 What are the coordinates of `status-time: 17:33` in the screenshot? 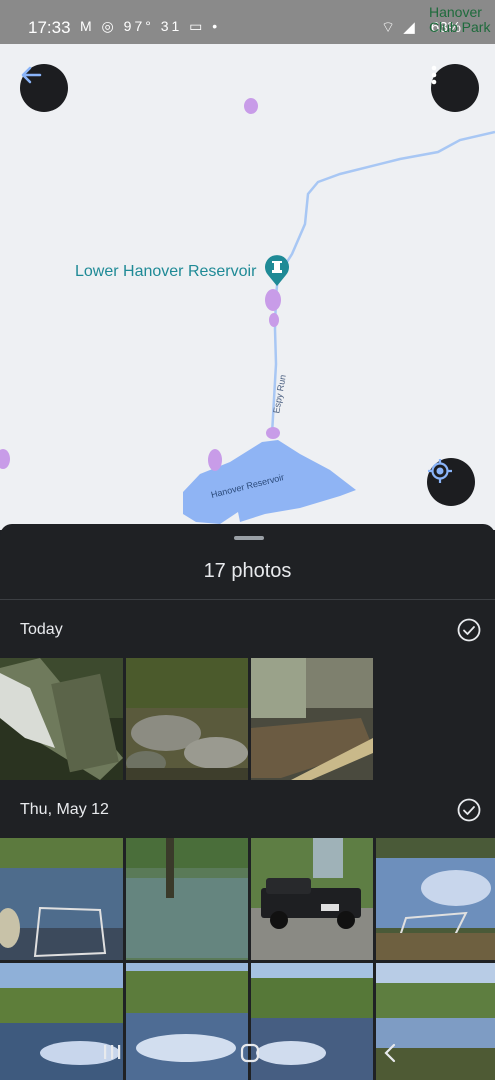 It's located at (49, 27).